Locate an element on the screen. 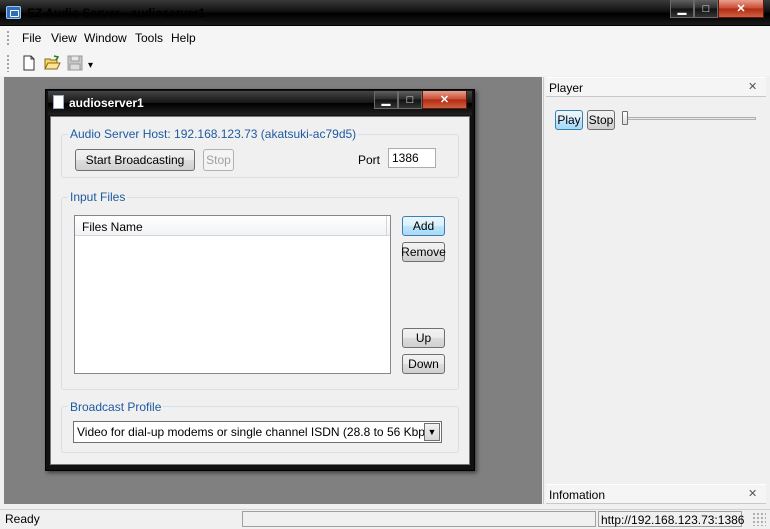  open-folder-icon is located at coordinates (52, 63).